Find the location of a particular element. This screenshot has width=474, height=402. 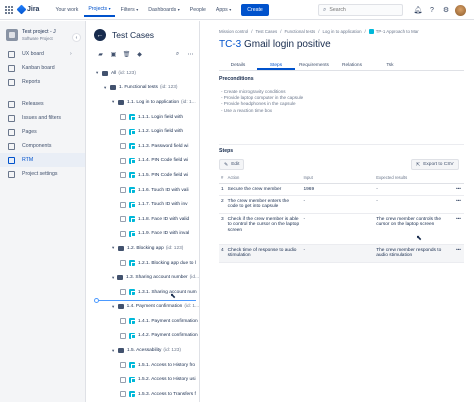

issue-title: Gmail login positive is located at coordinates (287, 44).